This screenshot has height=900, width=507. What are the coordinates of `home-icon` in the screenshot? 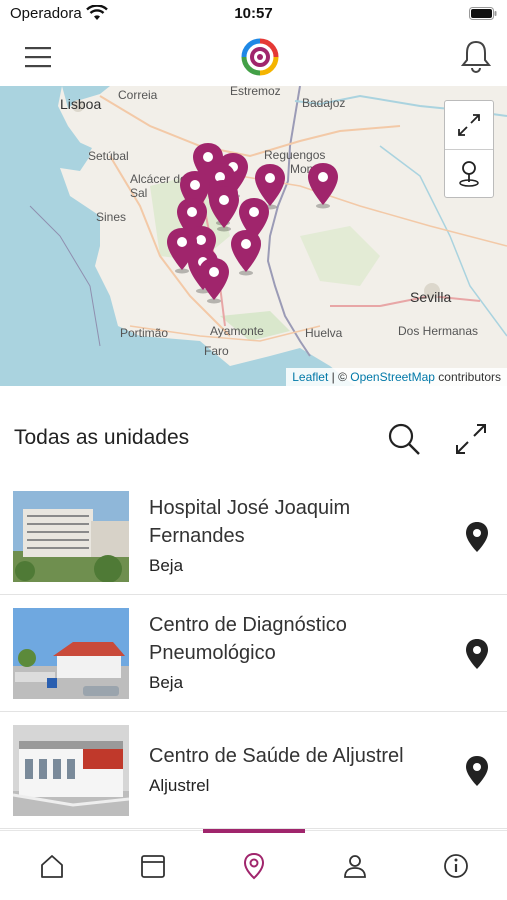 It's located at (52, 866).